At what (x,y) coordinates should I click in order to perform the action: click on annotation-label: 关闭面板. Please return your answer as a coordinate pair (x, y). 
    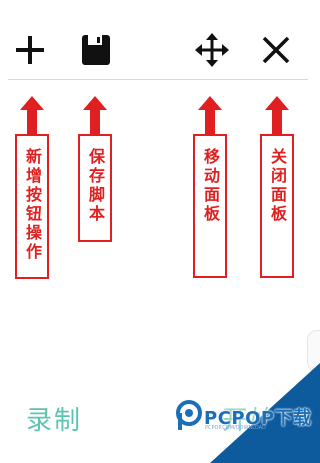
    Looking at the image, I should click on (277, 186).